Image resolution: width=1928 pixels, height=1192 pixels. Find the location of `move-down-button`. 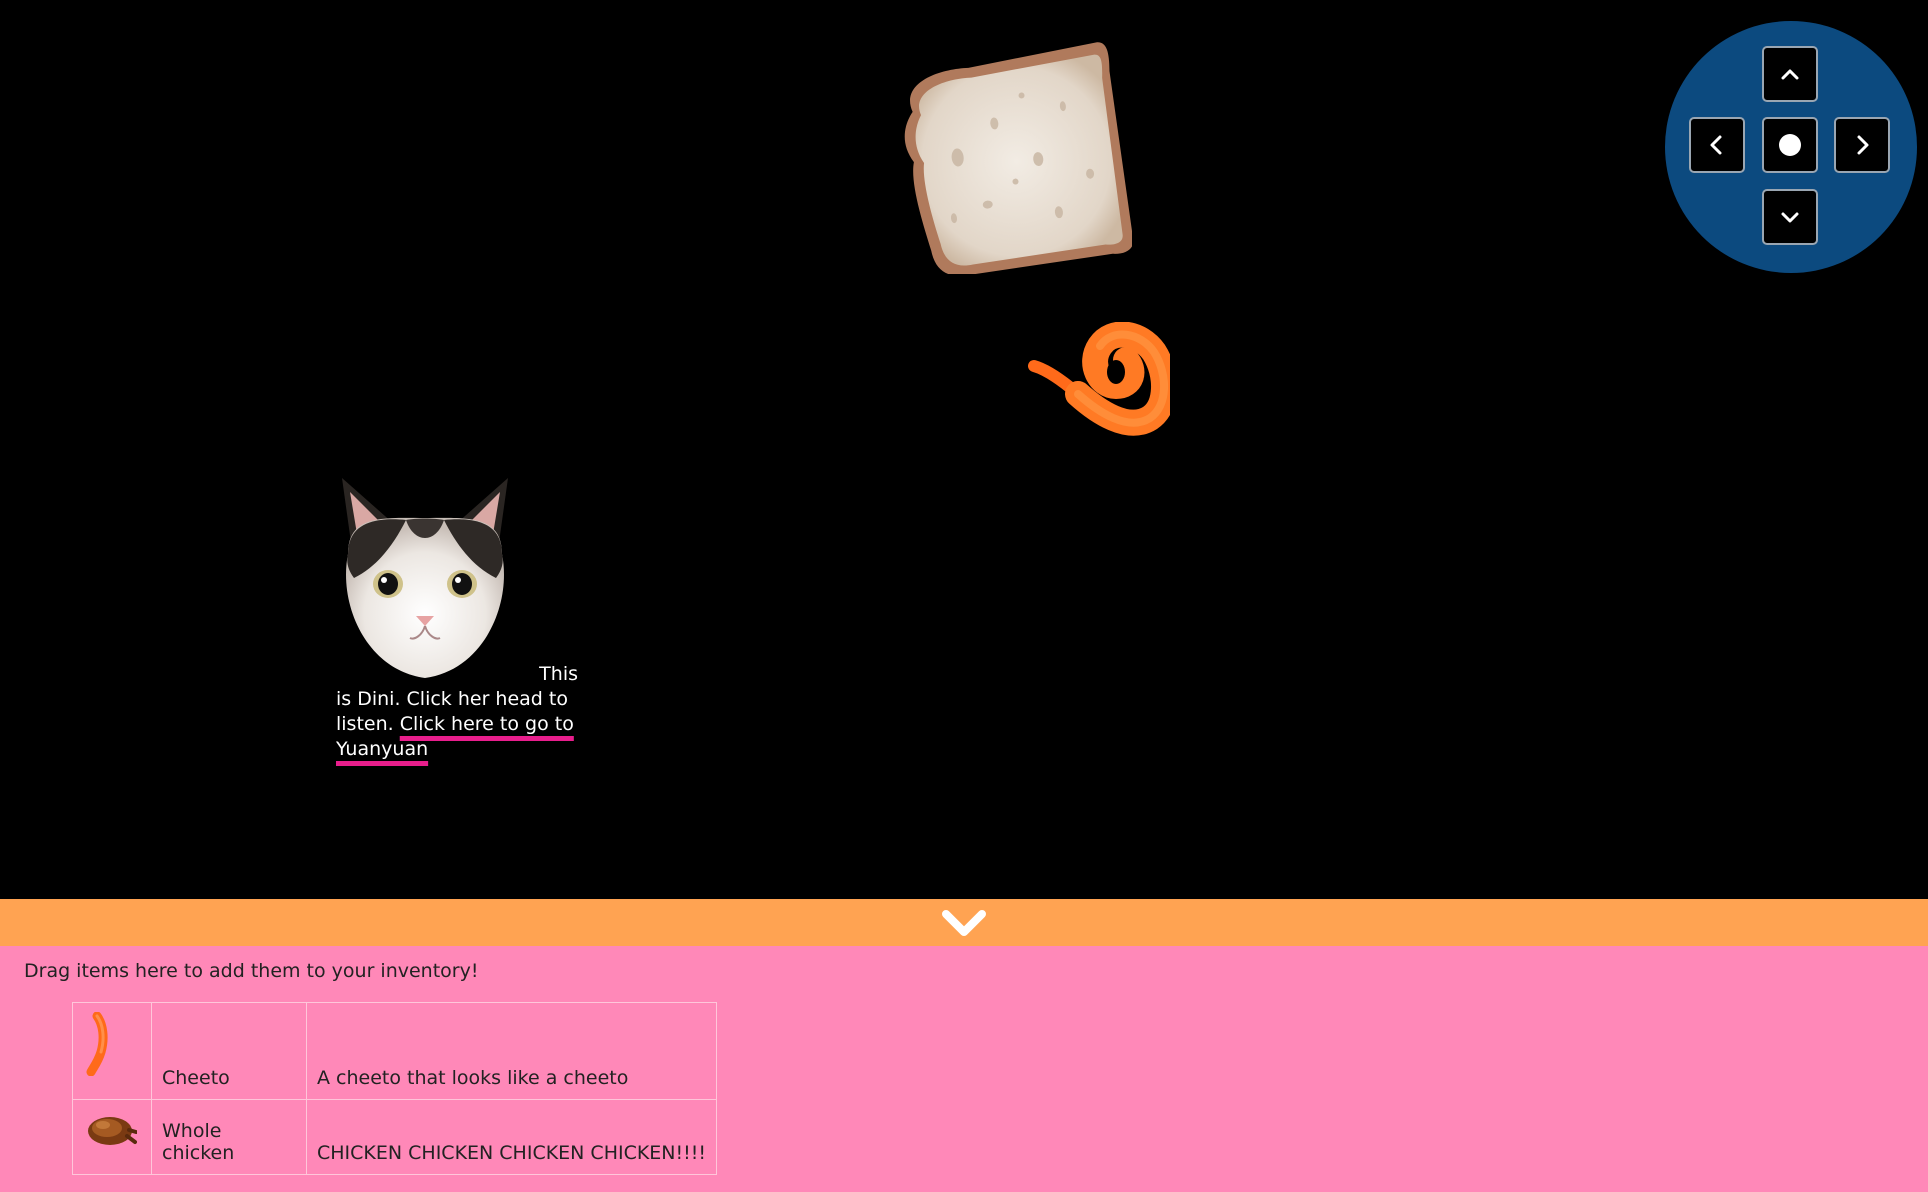

move-down-button is located at coordinates (1790, 217).